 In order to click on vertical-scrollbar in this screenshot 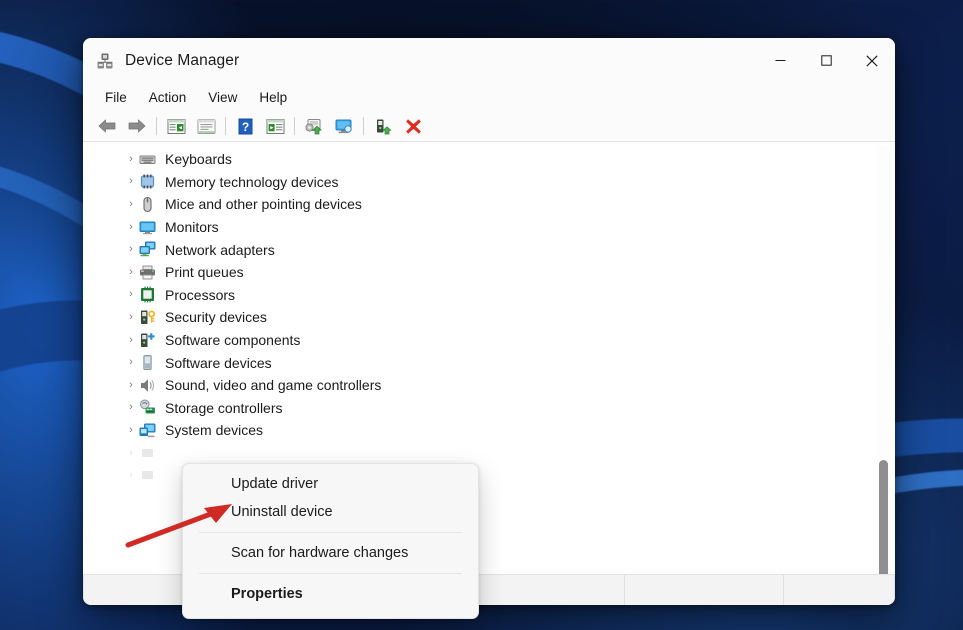, I will do `click(883, 360)`.